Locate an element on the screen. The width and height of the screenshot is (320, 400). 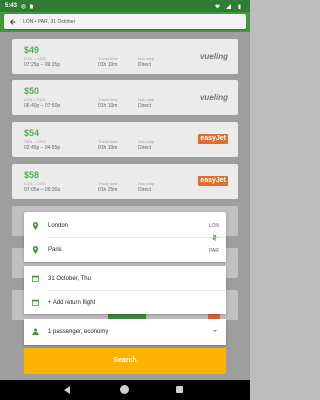
swap-icon is located at coordinates (214, 237).